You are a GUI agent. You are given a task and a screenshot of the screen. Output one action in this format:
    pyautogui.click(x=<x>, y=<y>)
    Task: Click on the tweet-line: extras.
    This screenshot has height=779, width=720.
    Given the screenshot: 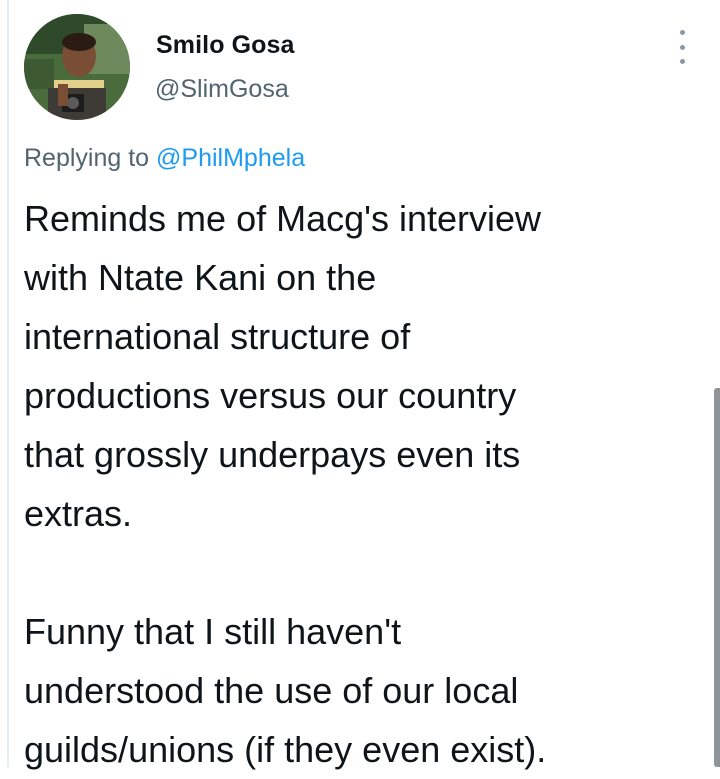 What is the action you would take?
    pyautogui.click(x=78, y=513)
    